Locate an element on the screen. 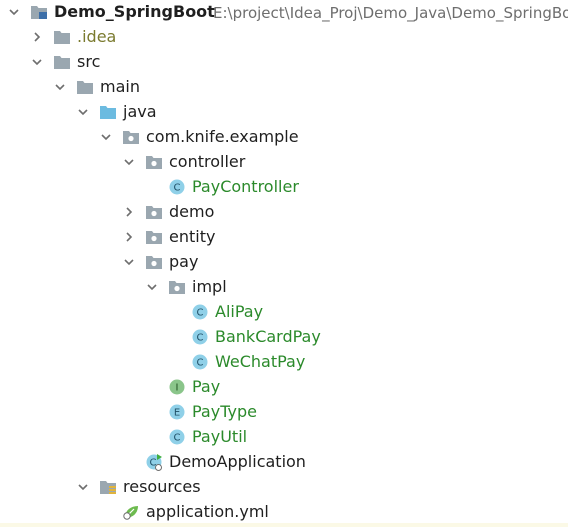 Image resolution: width=568 pixels, height=527 pixels. folder-java-label: java is located at coordinates (140, 111).